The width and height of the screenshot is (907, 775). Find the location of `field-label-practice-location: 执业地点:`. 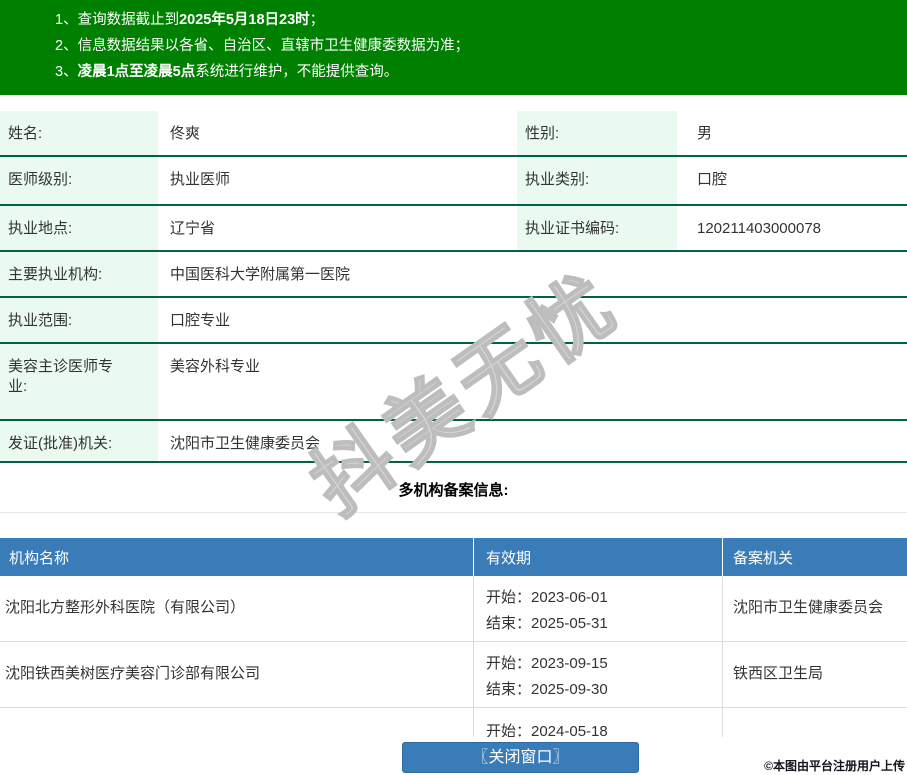

field-label-practice-location: 执业地点: is located at coordinates (79, 228).